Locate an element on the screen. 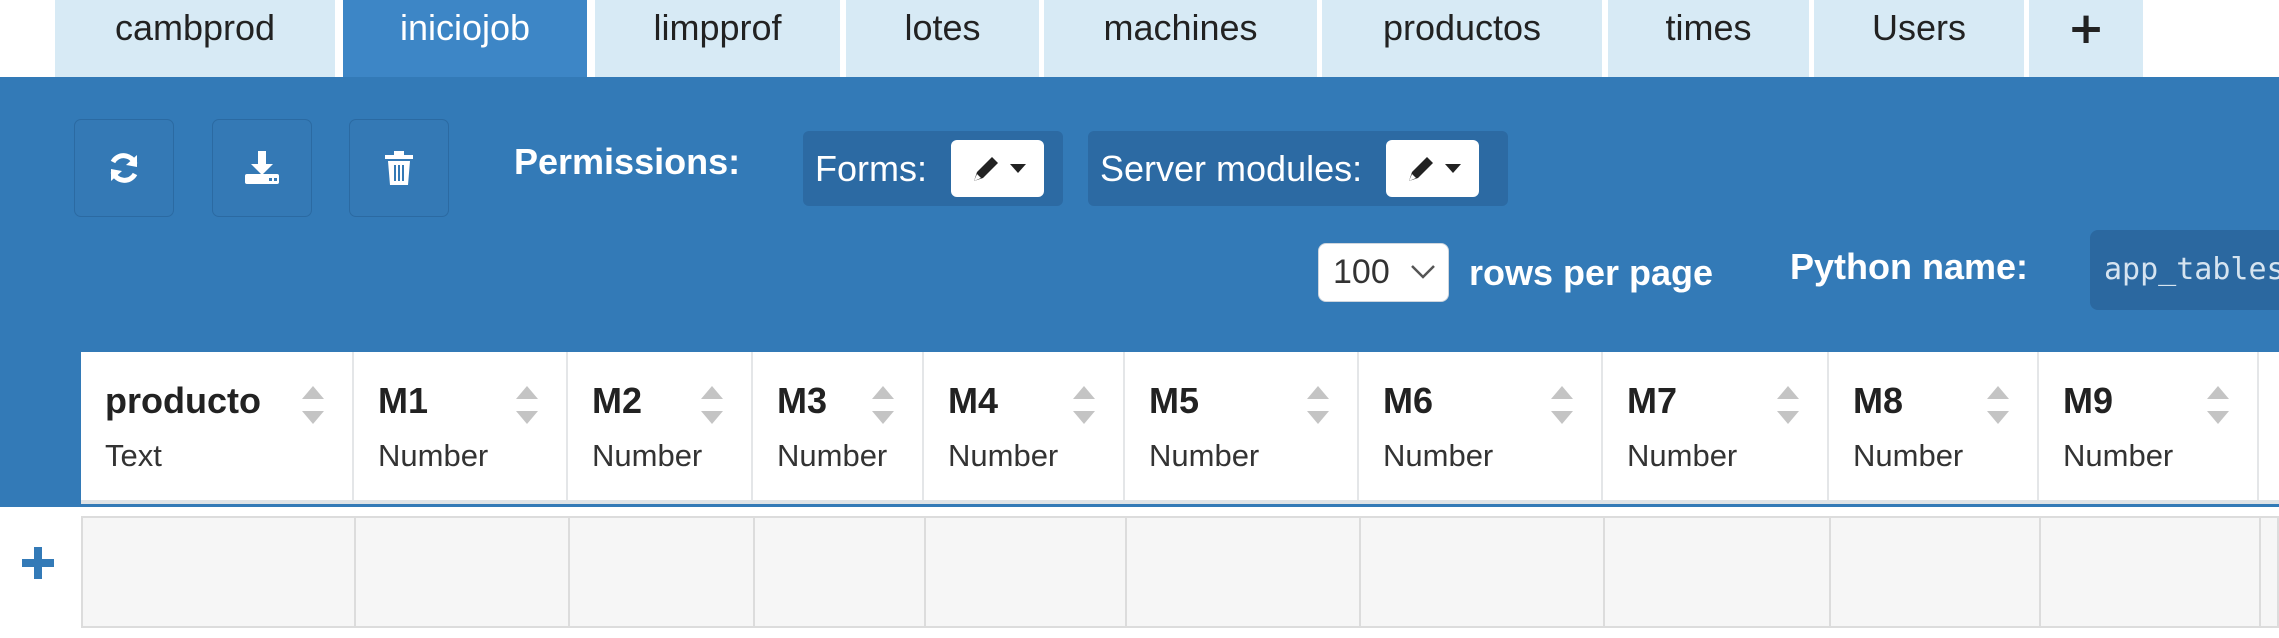  add-table-button: + is located at coordinates (2086, 38).